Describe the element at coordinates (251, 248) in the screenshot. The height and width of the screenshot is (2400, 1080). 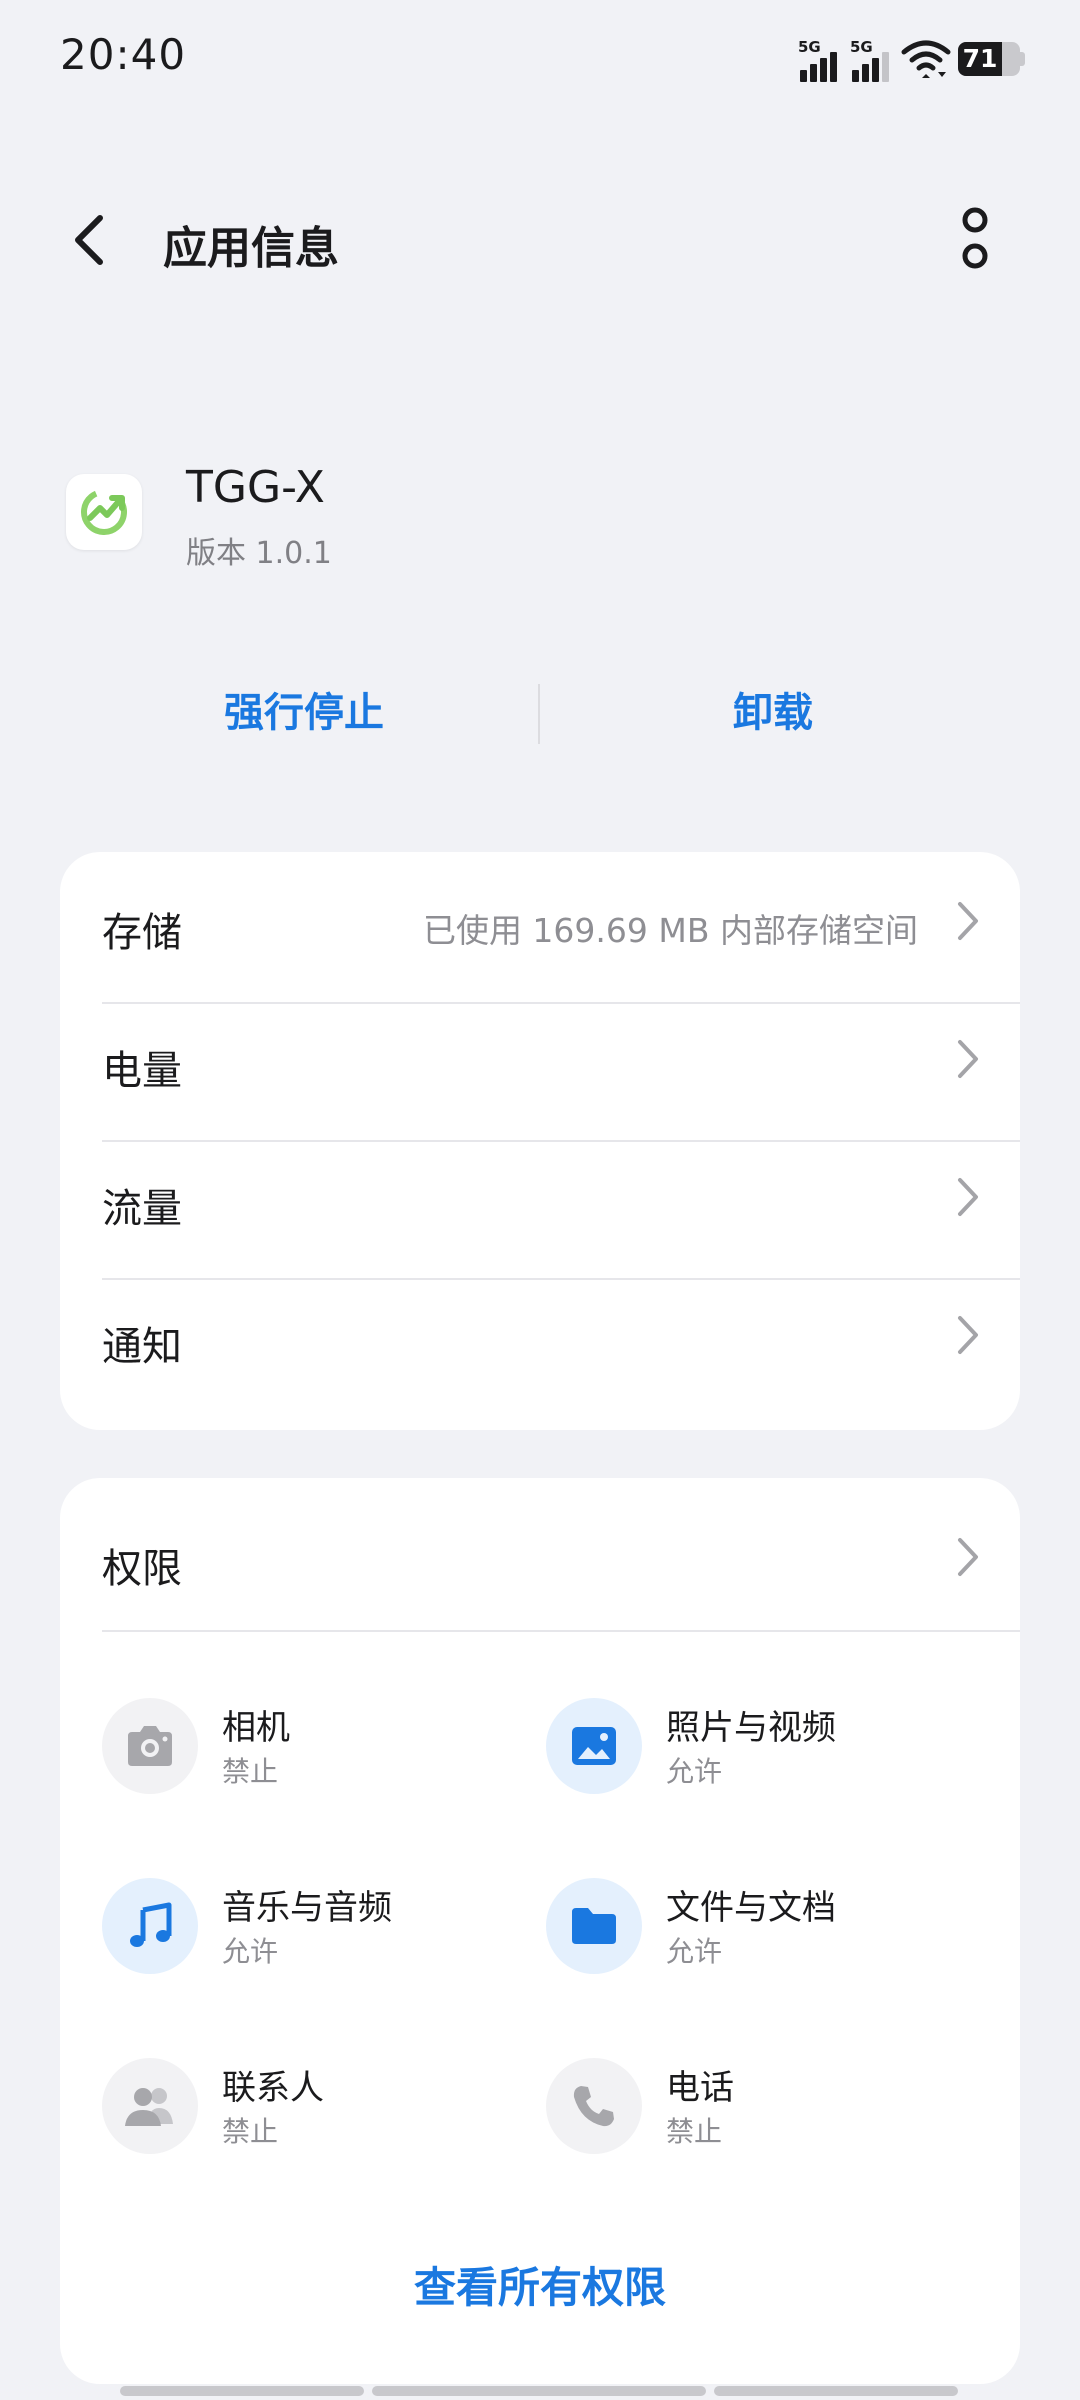
I see `page-title: 应用信息` at that location.